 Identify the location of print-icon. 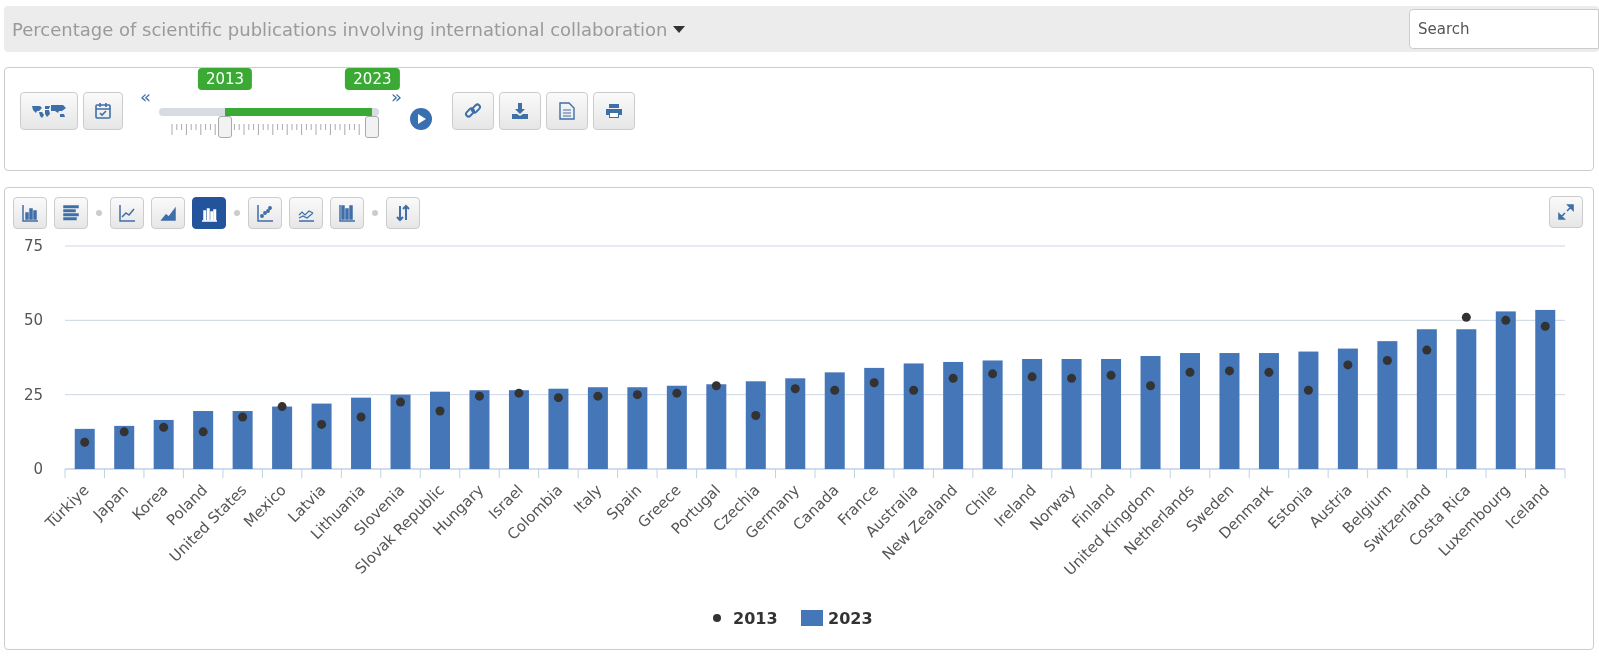
(614, 111).